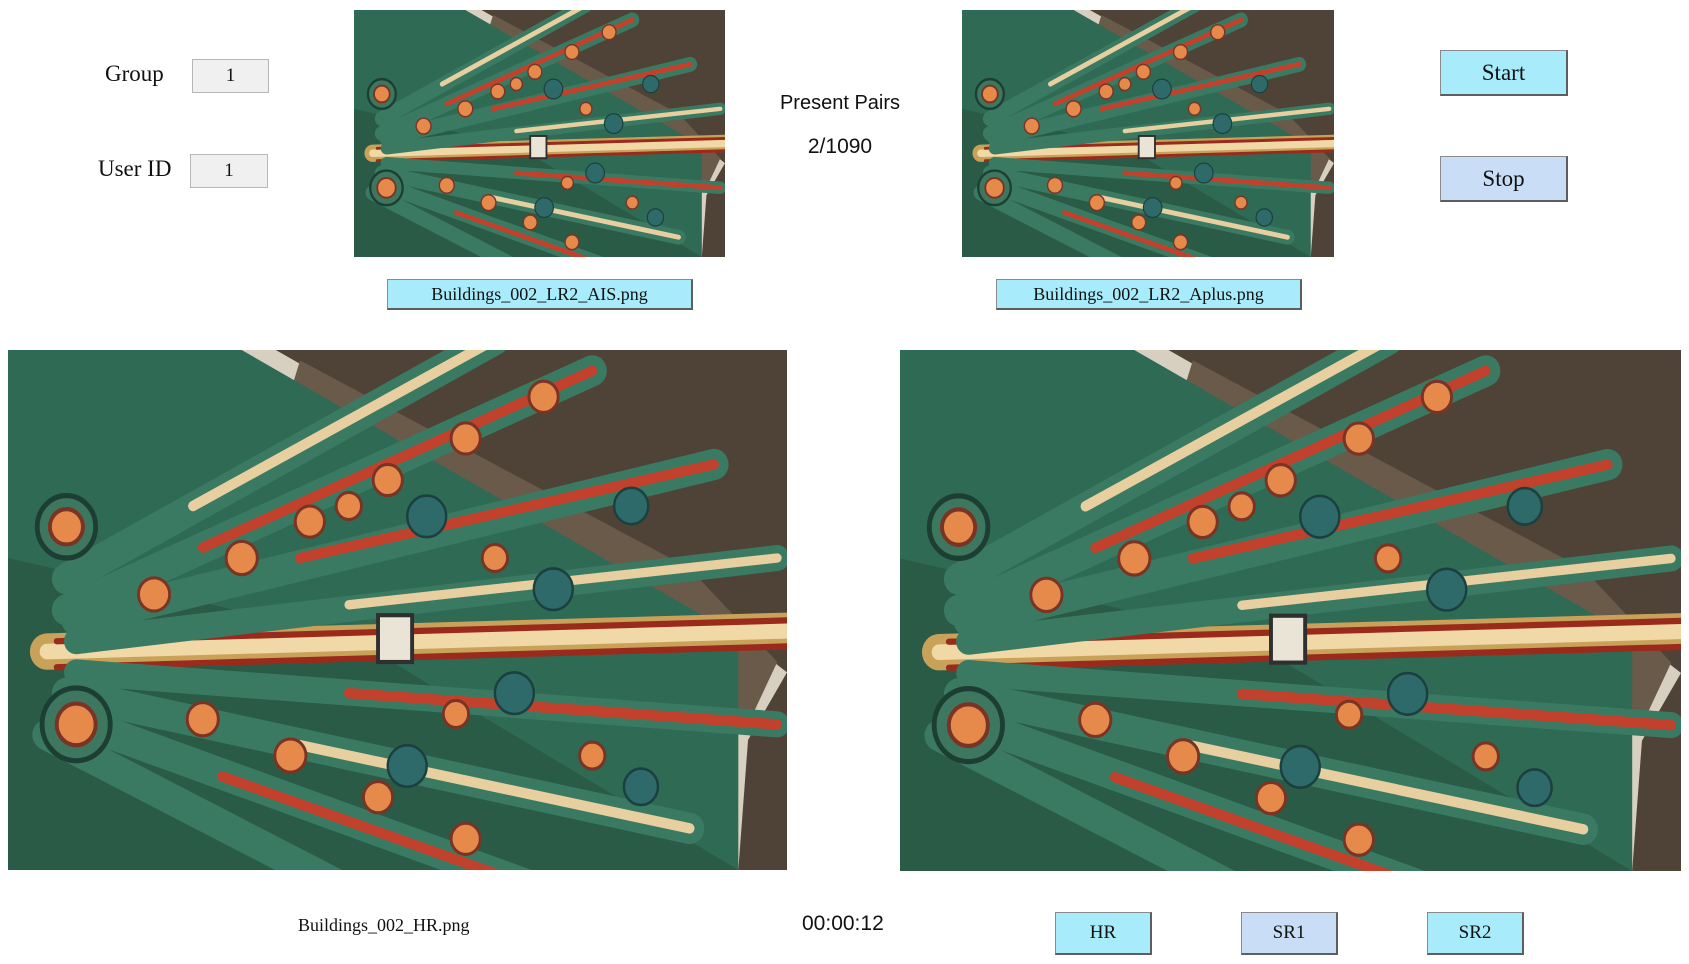  Describe the element at coordinates (540, 294) in the screenshot. I see `left-file-button: Buildings_002_LR2_AIS.png` at that location.